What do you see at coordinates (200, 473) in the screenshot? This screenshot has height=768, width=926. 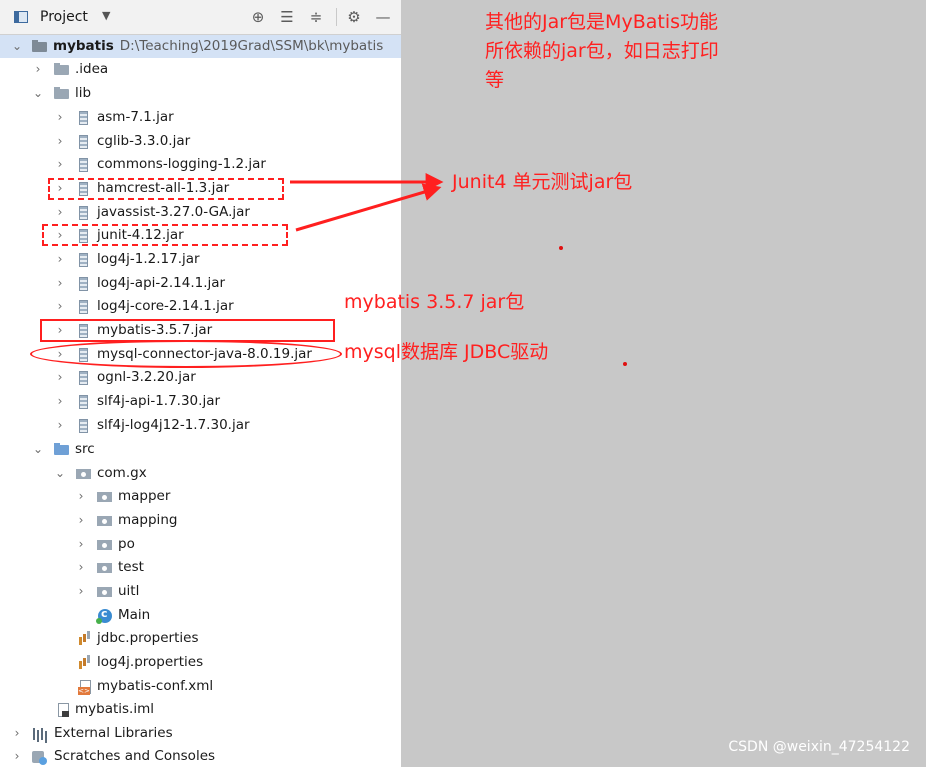 I see `tree-node-package: ⌄ com.gx` at bounding box center [200, 473].